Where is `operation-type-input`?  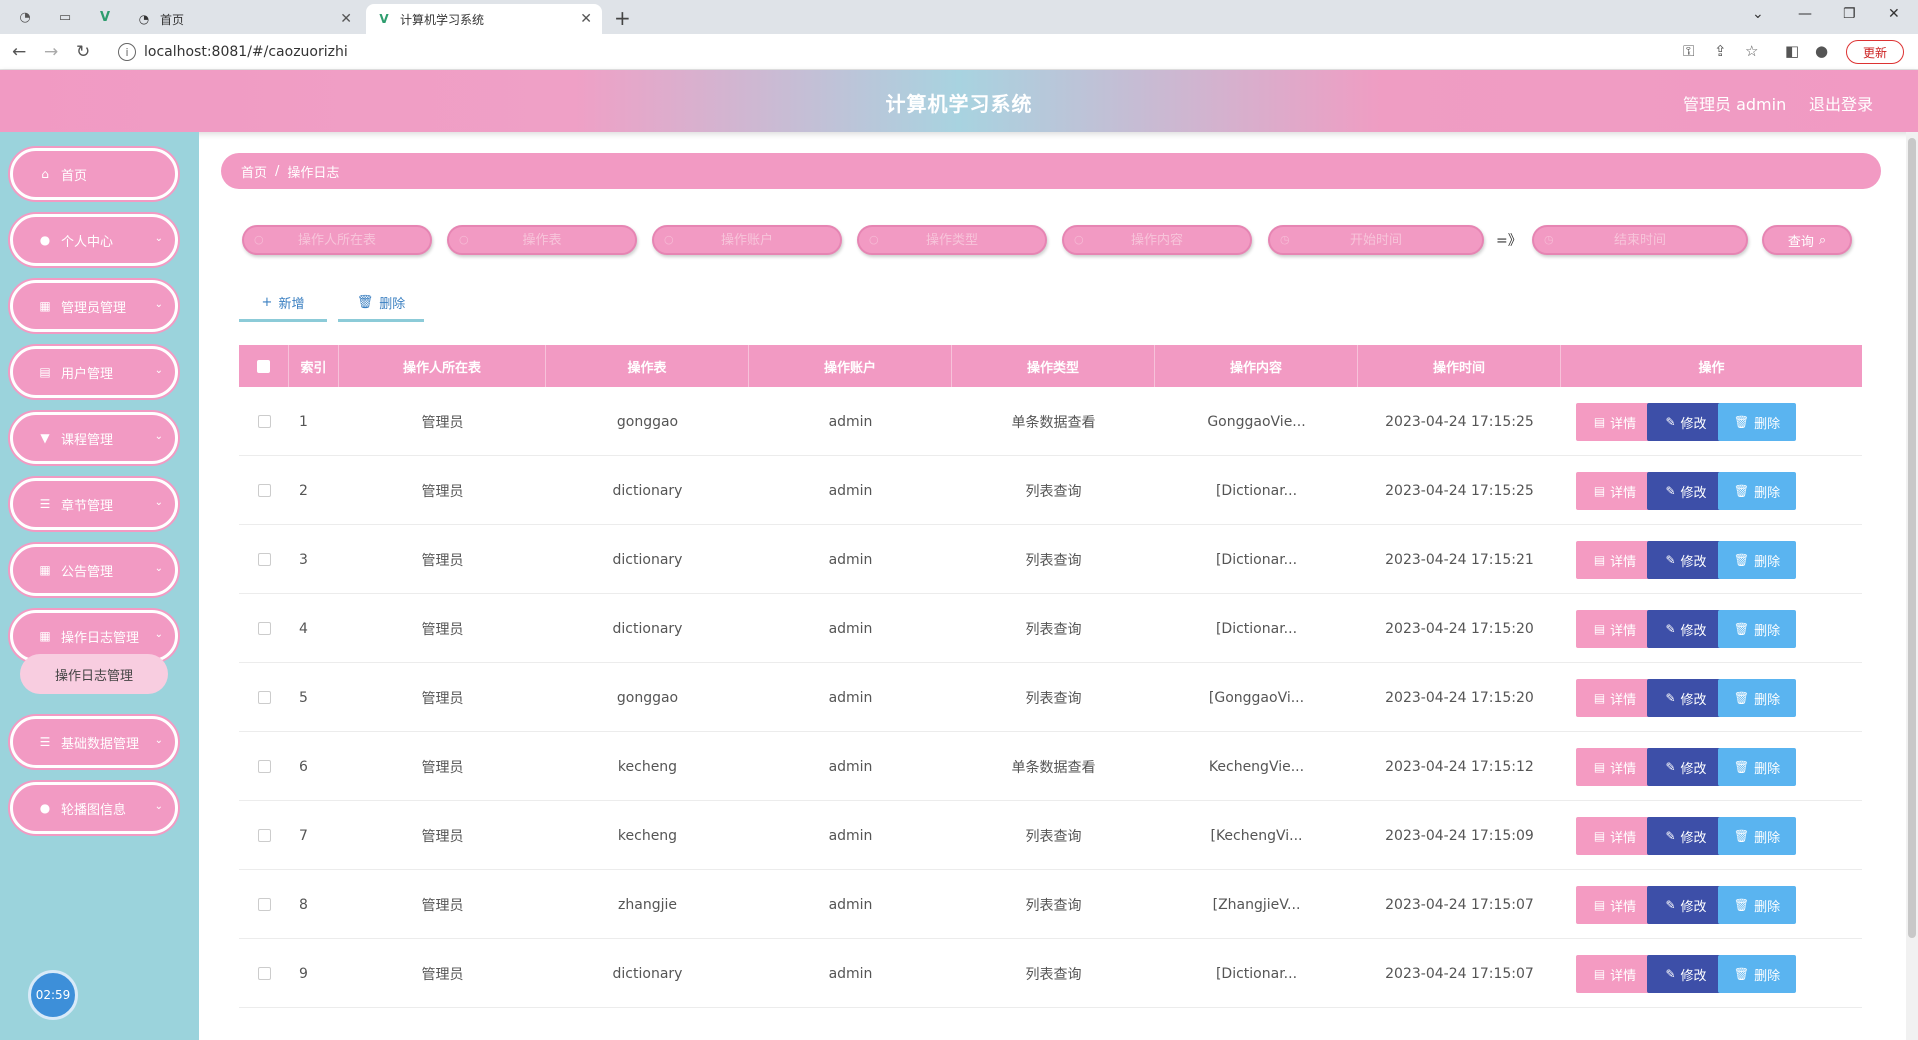 operation-type-input is located at coordinates (952, 240).